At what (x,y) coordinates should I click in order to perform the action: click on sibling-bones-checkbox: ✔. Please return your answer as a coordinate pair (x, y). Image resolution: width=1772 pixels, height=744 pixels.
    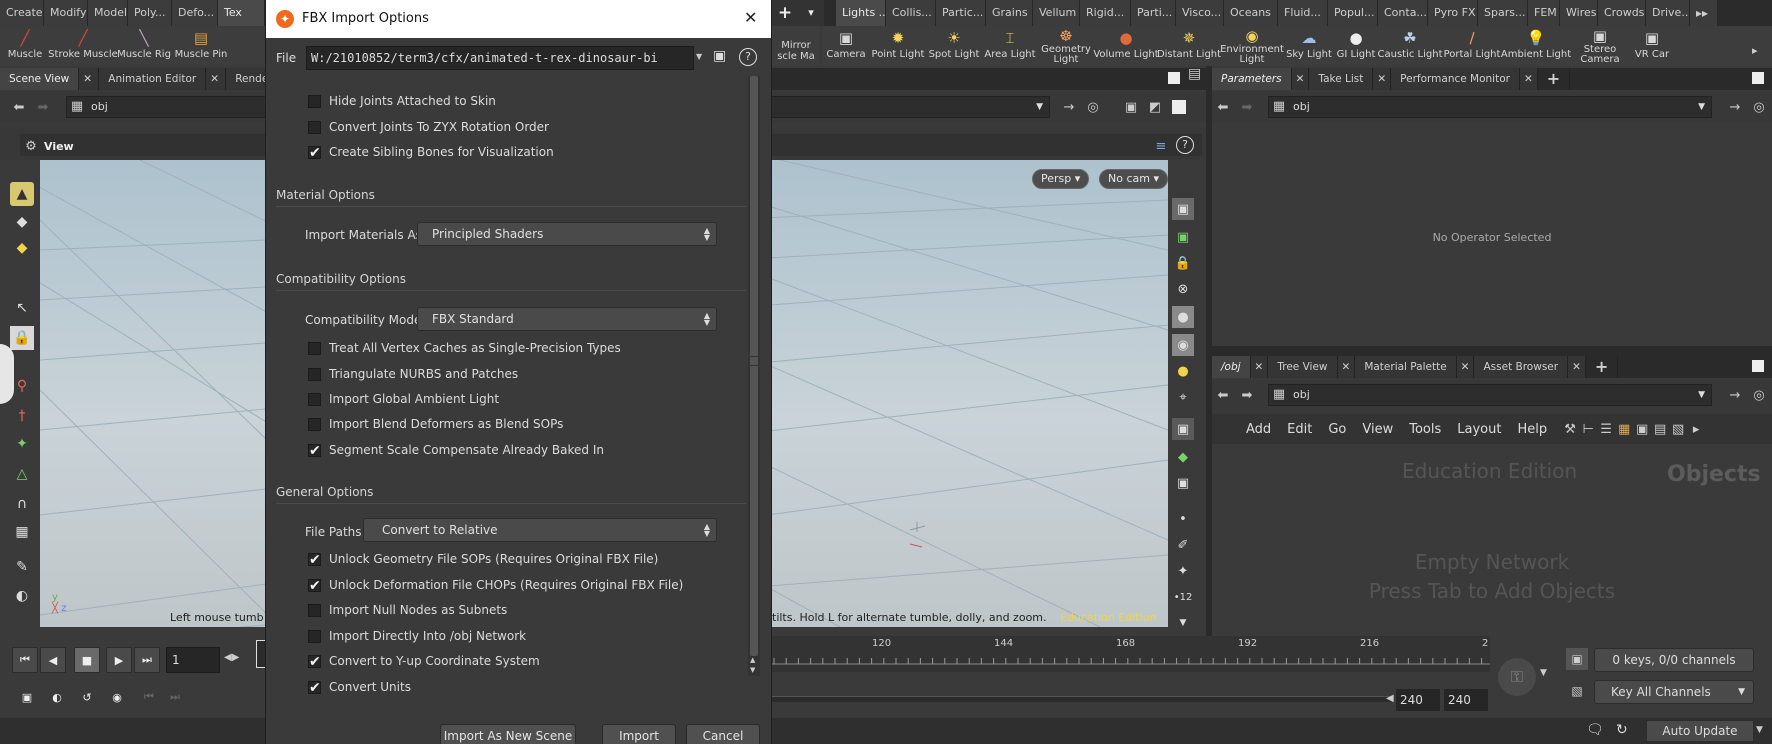
    Looking at the image, I should click on (314, 153).